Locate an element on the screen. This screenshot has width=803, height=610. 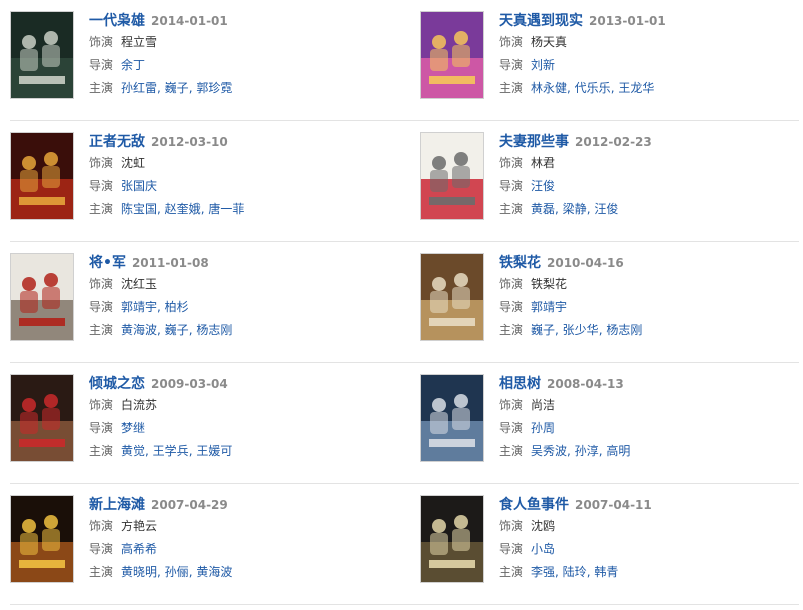
release-date: 2010-04-16 is located at coordinates (585, 263).